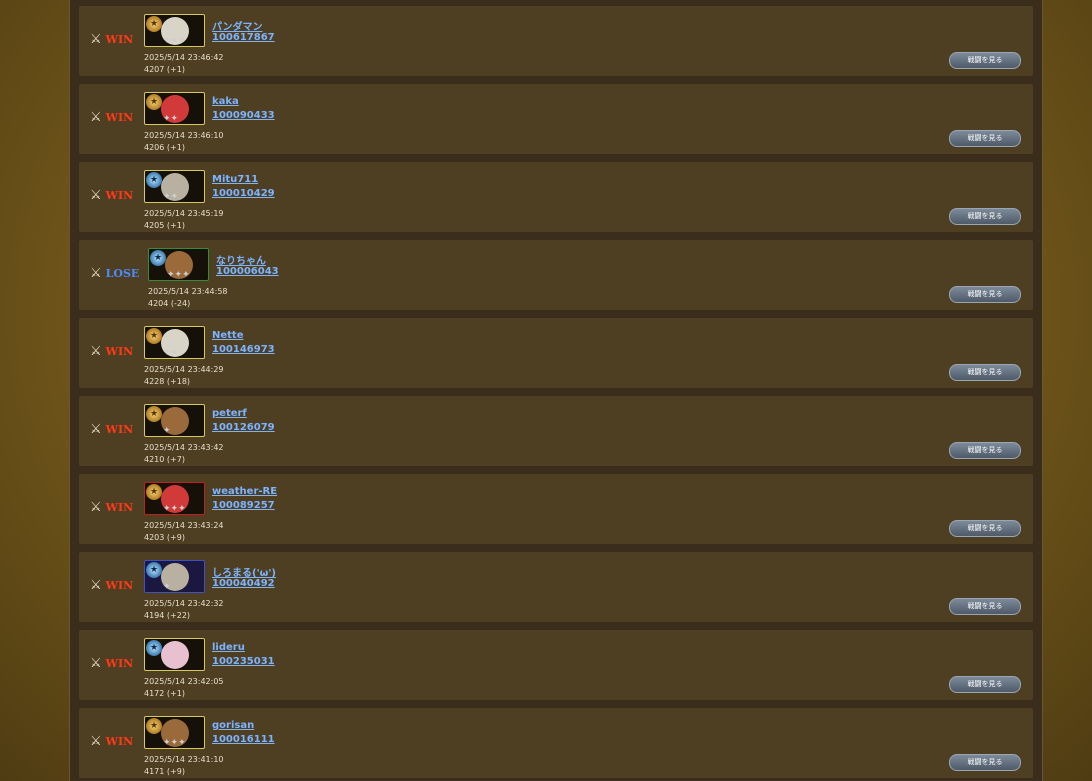  I want to click on opponent-id-link: 100126079, so click(243, 427).